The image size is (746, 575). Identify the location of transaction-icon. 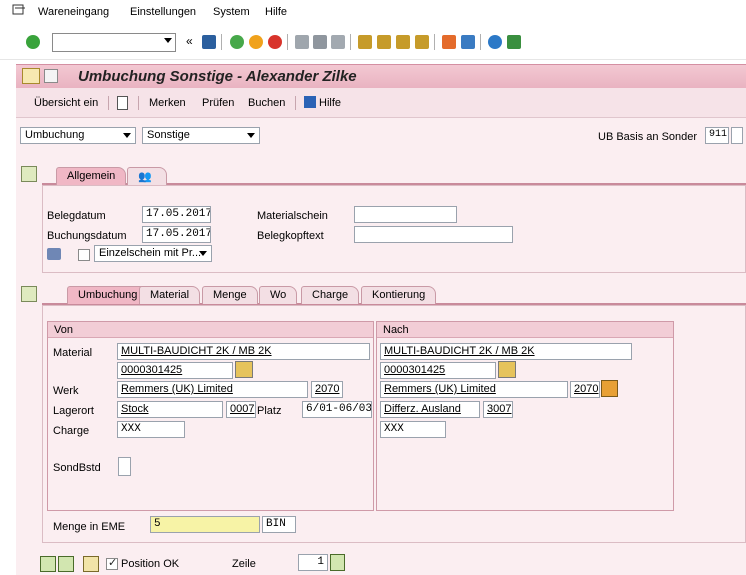
(31, 76).